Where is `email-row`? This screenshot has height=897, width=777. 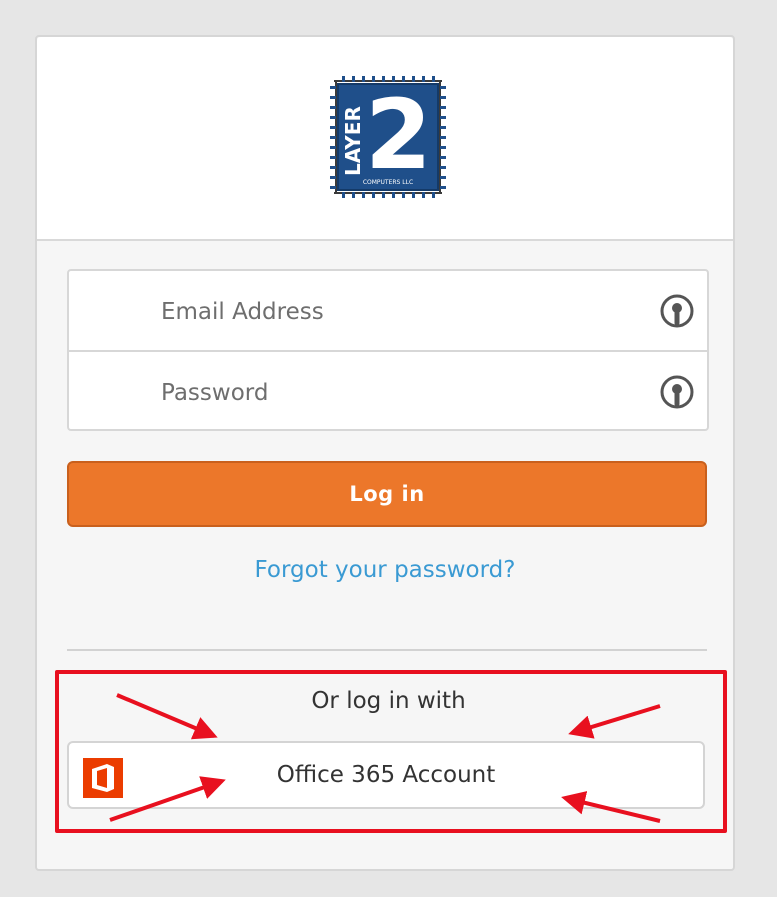 email-row is located at coordinates (388, 311).